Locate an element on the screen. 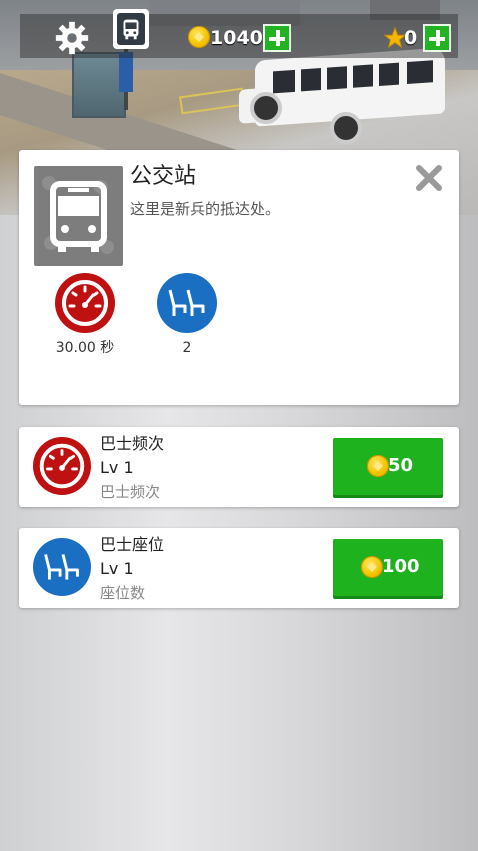 Image resolution: width=478 pixels, height=851 pixels. bus-frequency-stat is located at coordinates (85, 303).